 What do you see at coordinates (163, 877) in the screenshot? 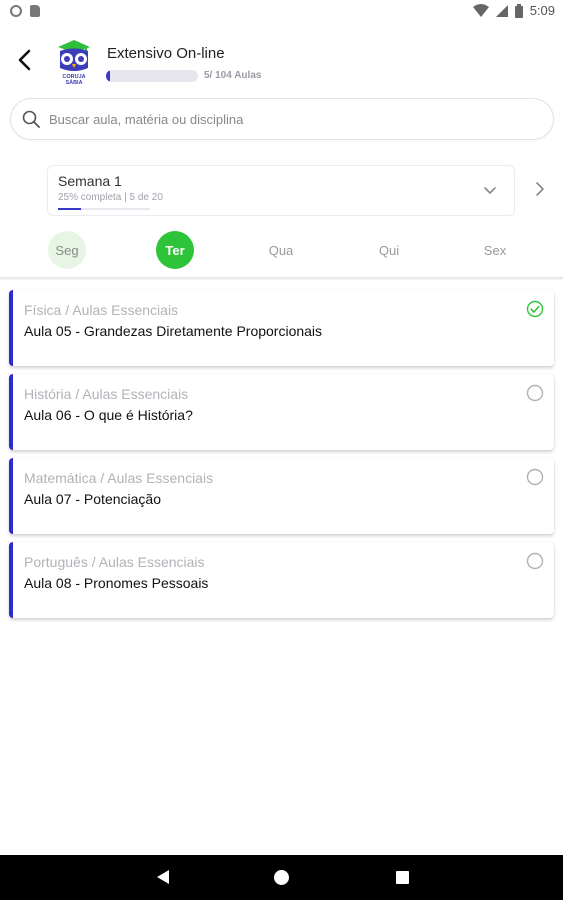
I see `nav-back-icon` at bounding box center [163, 877].